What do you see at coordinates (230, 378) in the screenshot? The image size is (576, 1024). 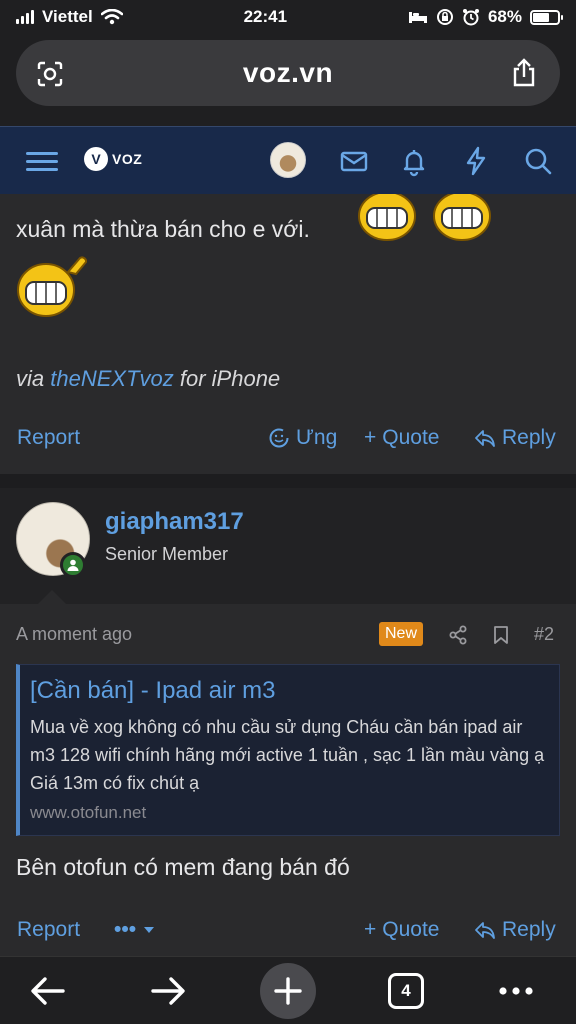 I see `via-suffix: for iPhone` at bounding box center [230, 378].